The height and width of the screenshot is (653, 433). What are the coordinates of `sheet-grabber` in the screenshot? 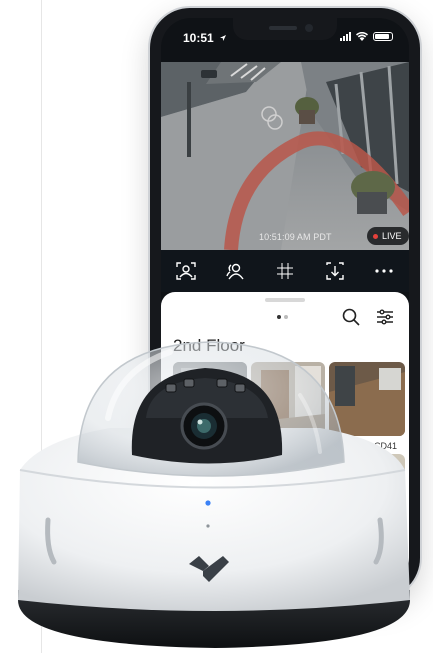 It's located at (285, 300).